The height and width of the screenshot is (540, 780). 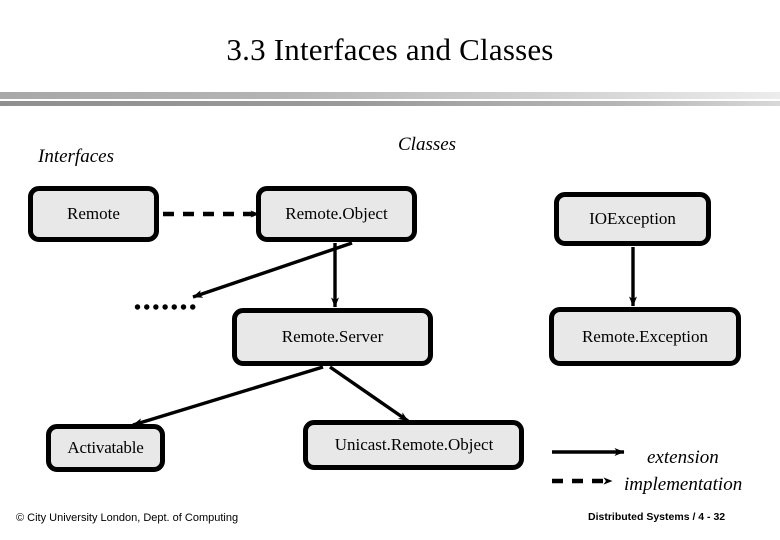 I want to click on node-remote-object: Remote.Object, so click(x=336, y=214).